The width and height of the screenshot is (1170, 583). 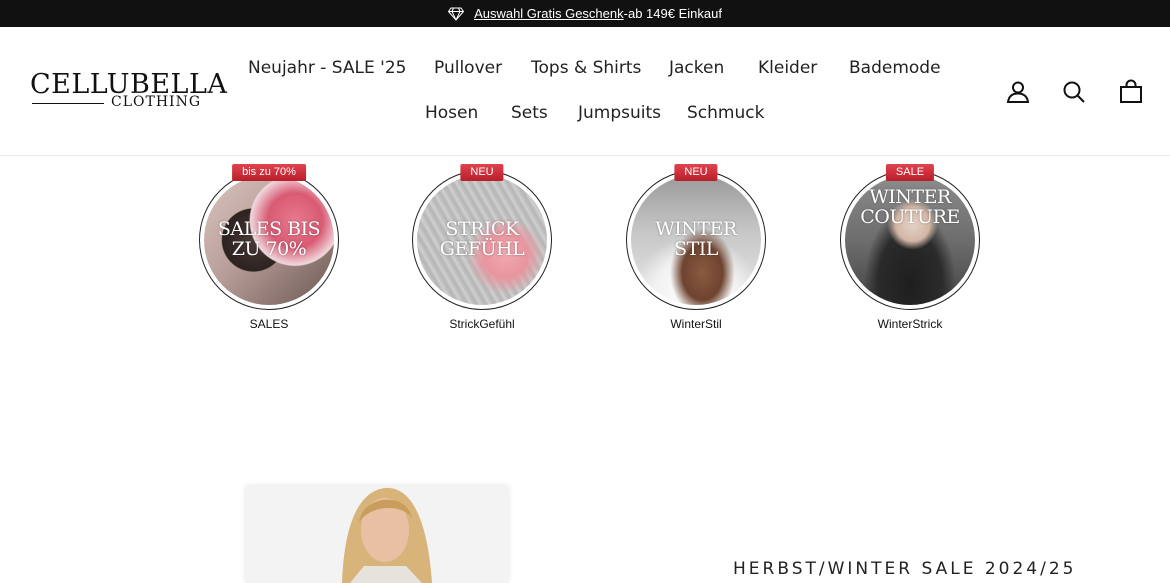 What do you see at coordinates (327, 68) in the screenshot?
I see `nav-item-neujahr-sale: Neujahr - SALE '25` at bounding box center [327, 68].